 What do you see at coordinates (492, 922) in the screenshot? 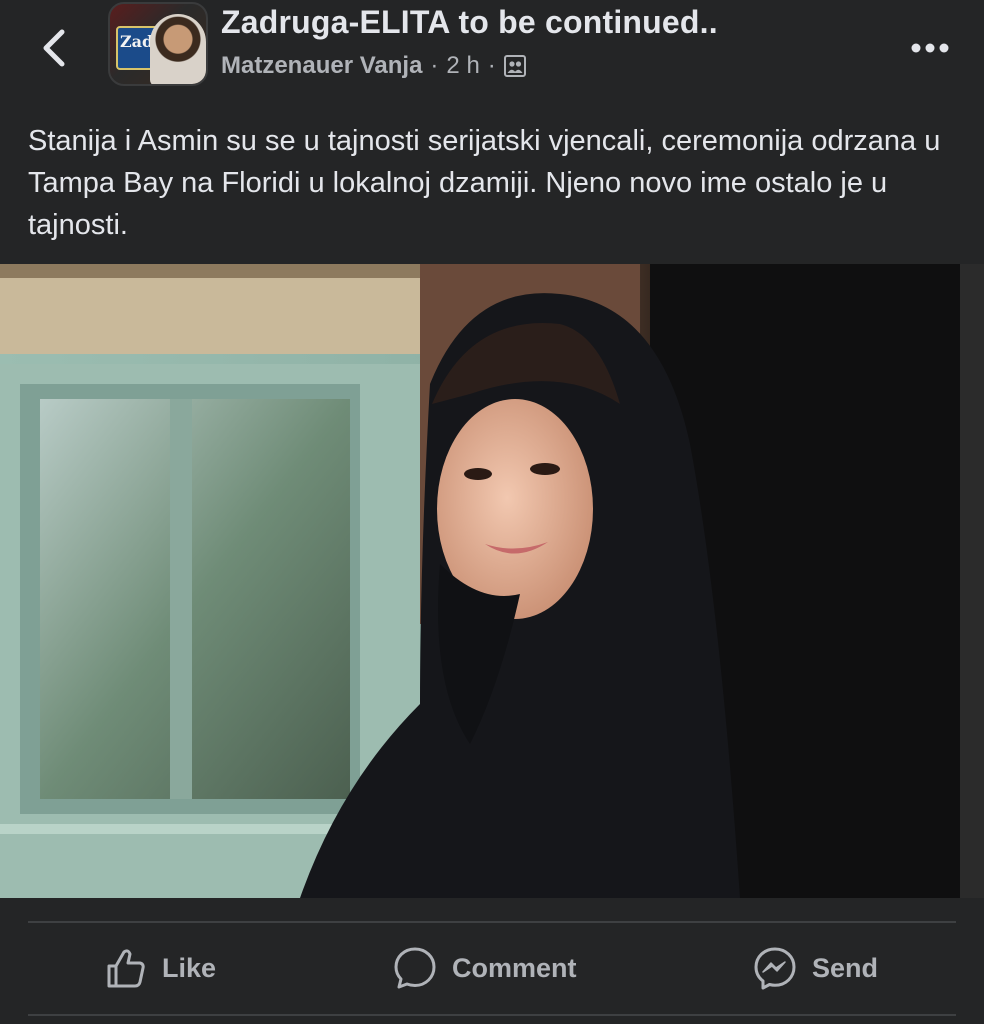
I see `actions-top-divider` at bounding box center [492, 922].